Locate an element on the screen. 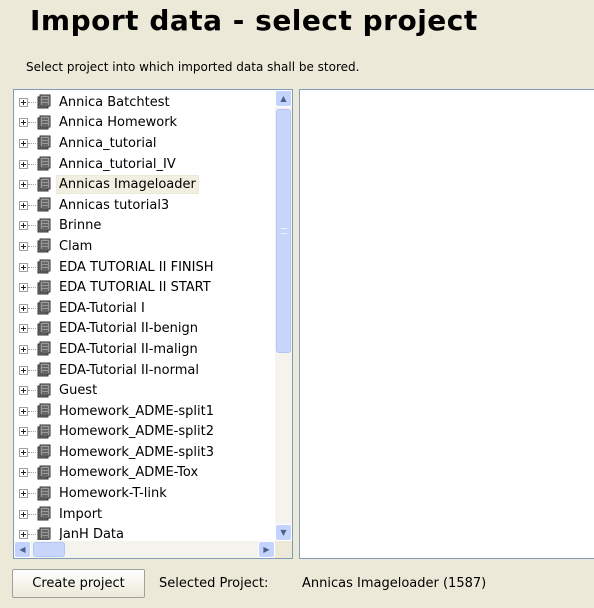 This screenshot has width=594, height=608. tree-item: Homework_ADME-split3 is located at coordinates (144, 452).